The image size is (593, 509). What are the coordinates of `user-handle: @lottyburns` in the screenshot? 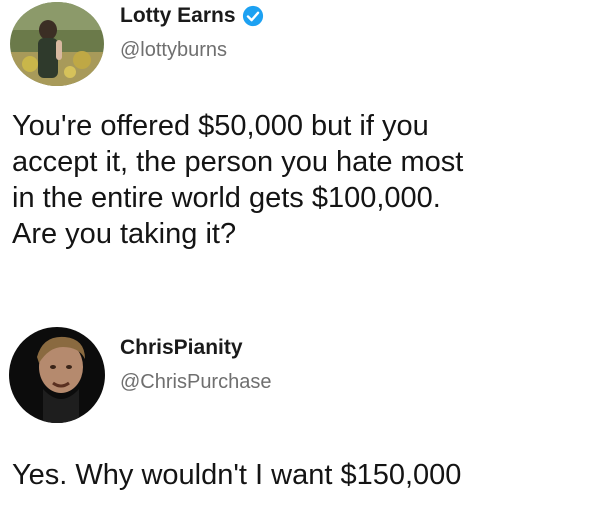 It's located at (173, 50).